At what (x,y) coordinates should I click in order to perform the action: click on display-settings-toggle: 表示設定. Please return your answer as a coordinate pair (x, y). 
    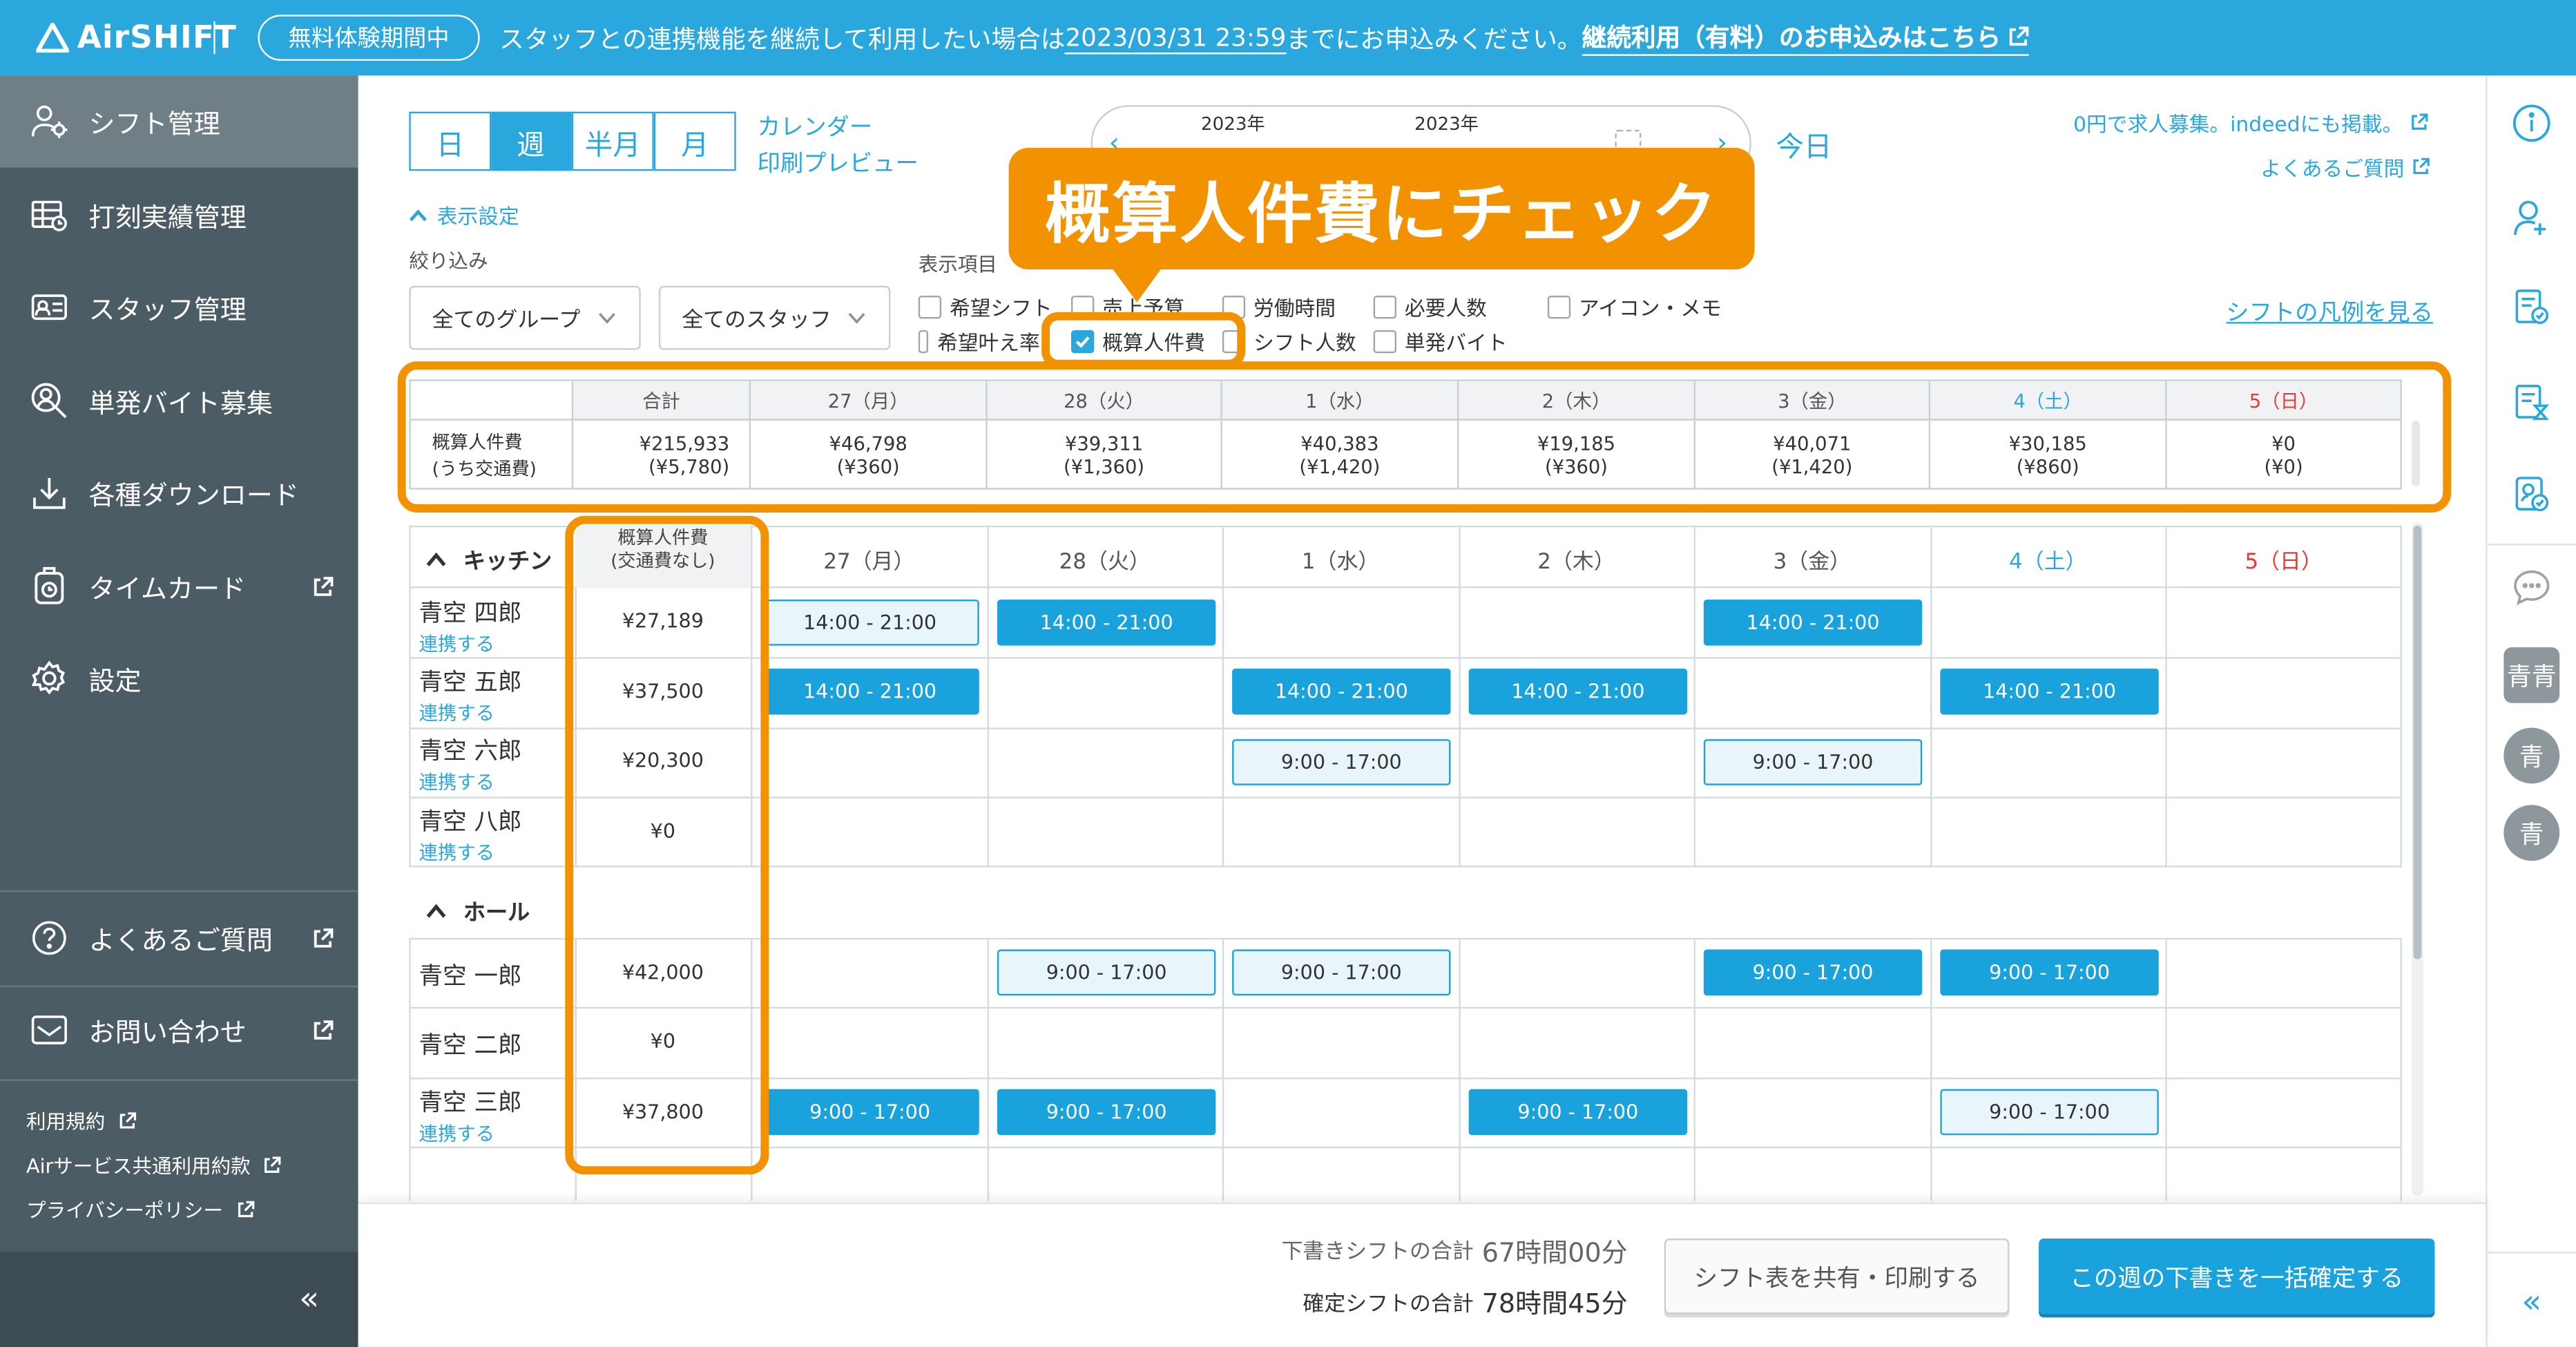
    Looking at the image, I should click on (464, 215).